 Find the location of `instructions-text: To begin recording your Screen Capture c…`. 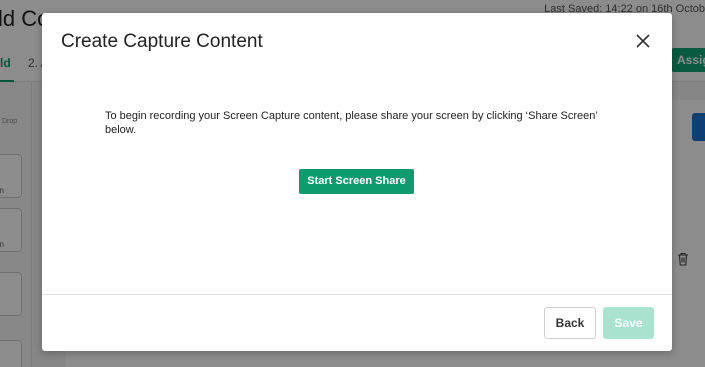

instructions-text: To begin recording your Screen Capture c… is located at coordinates (351, 123).